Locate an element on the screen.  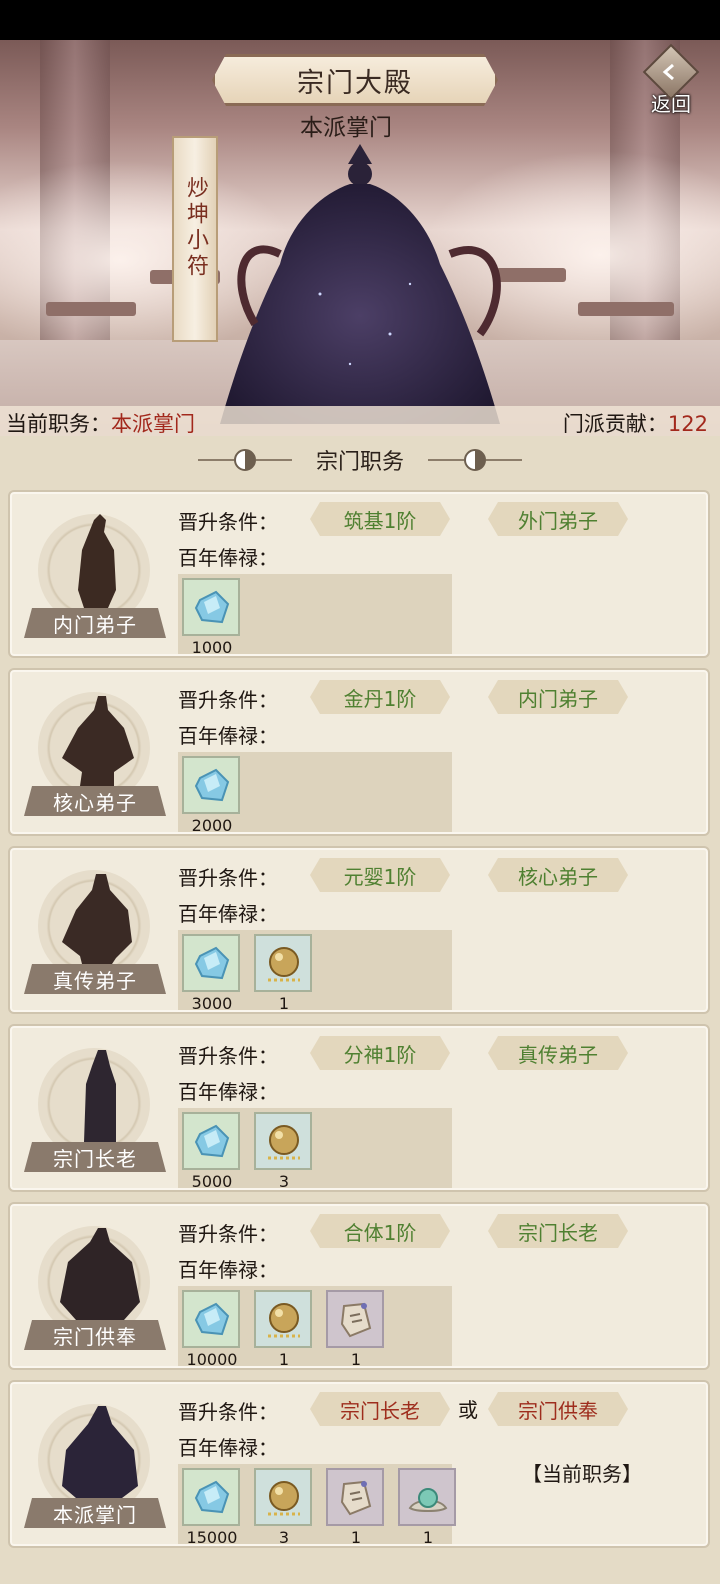
section-header: 宗门职务 is located at coordinates (360, 460).